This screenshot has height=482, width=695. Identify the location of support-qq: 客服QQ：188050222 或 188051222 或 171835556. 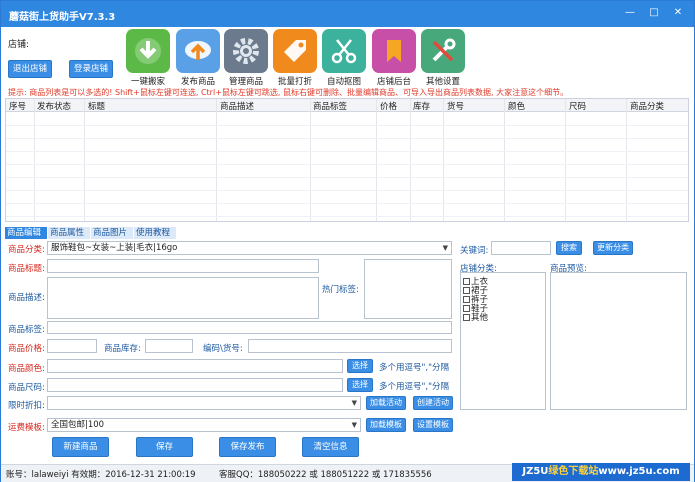
(325, 475).